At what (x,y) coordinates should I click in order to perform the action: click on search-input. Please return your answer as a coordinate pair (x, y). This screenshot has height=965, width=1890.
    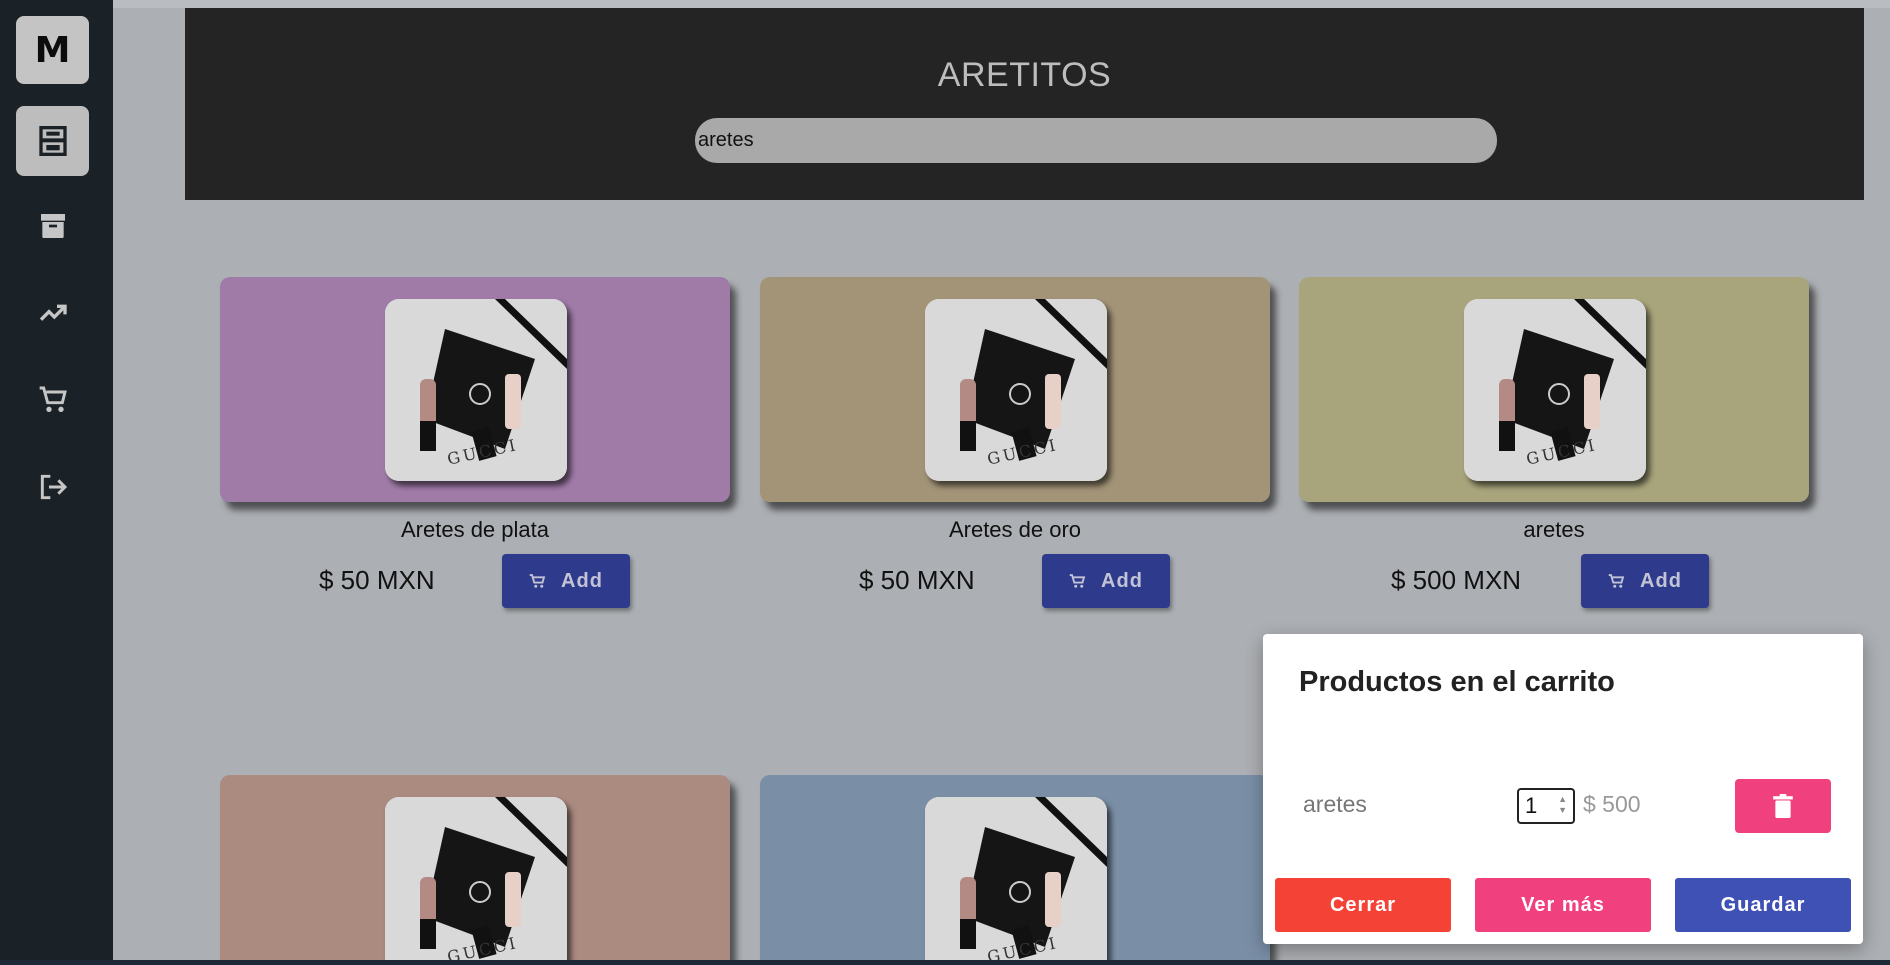
    Looking at the image, I should click on (1096, 140).